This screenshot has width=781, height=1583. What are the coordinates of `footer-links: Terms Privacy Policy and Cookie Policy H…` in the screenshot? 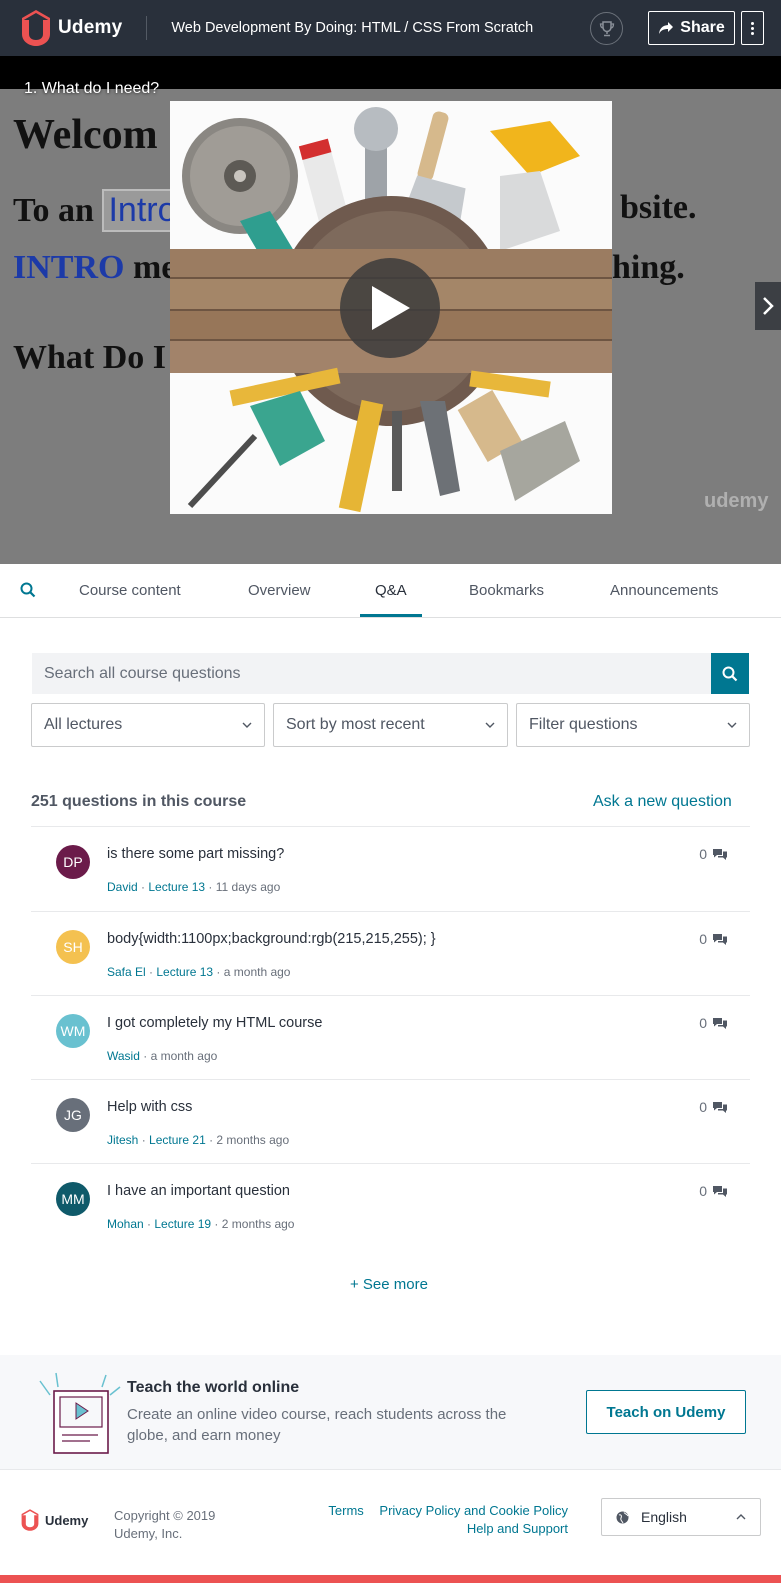 It's located at (434, 1520).